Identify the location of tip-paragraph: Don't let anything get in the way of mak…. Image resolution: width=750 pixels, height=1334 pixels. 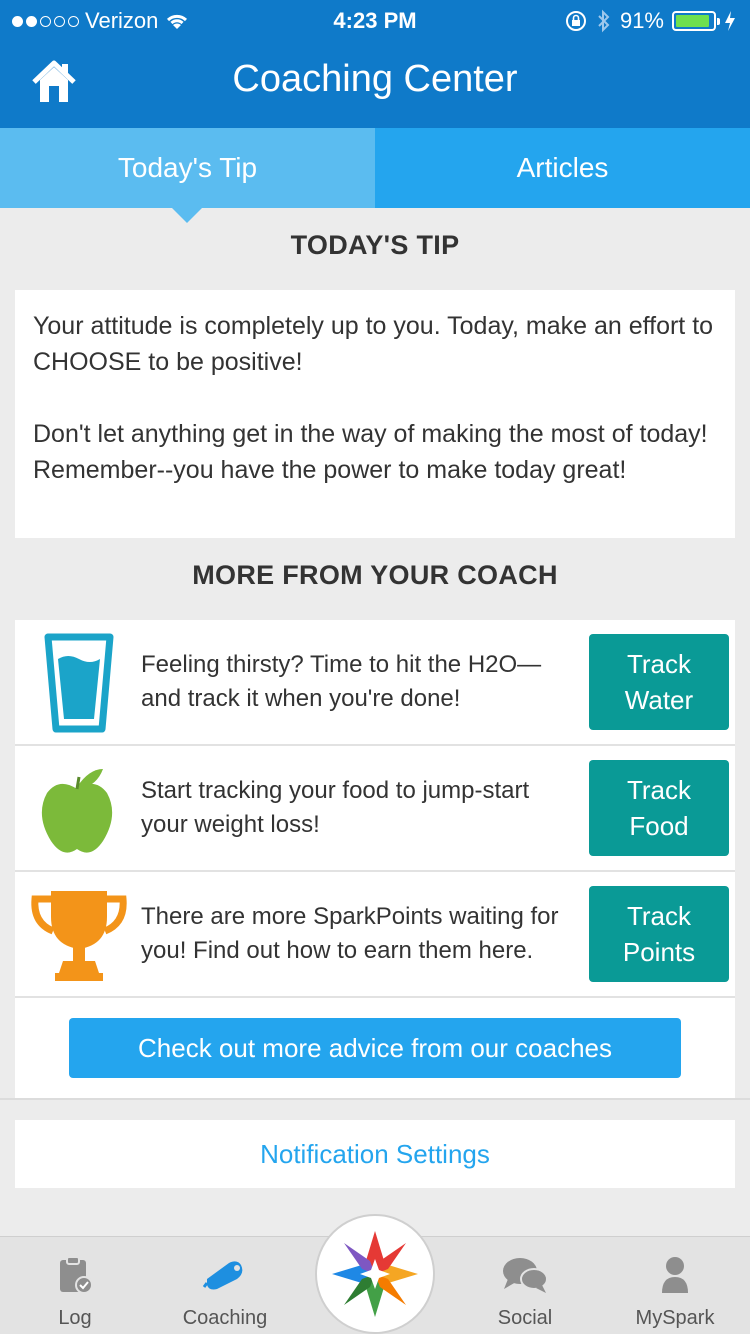
(370, 452).